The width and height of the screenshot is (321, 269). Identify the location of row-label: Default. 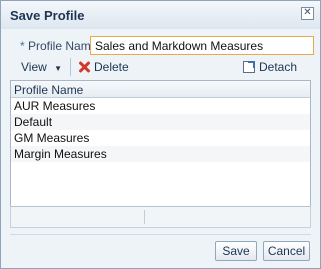
(33, 122).